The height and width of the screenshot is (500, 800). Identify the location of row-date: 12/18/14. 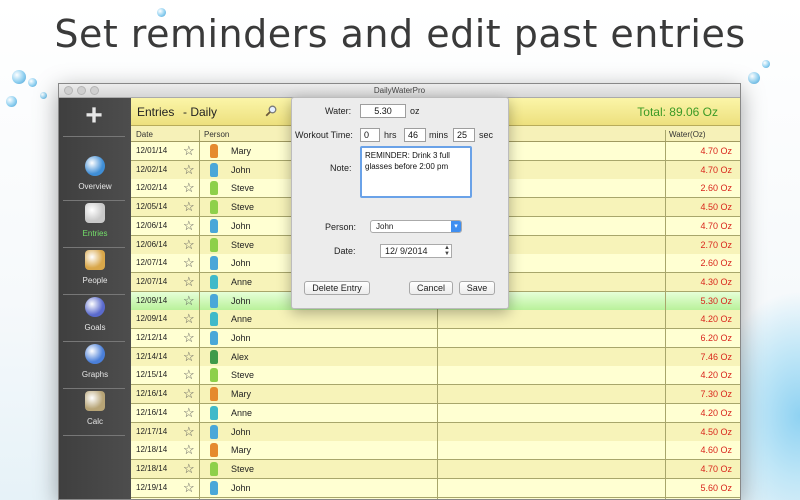
(152, 450).